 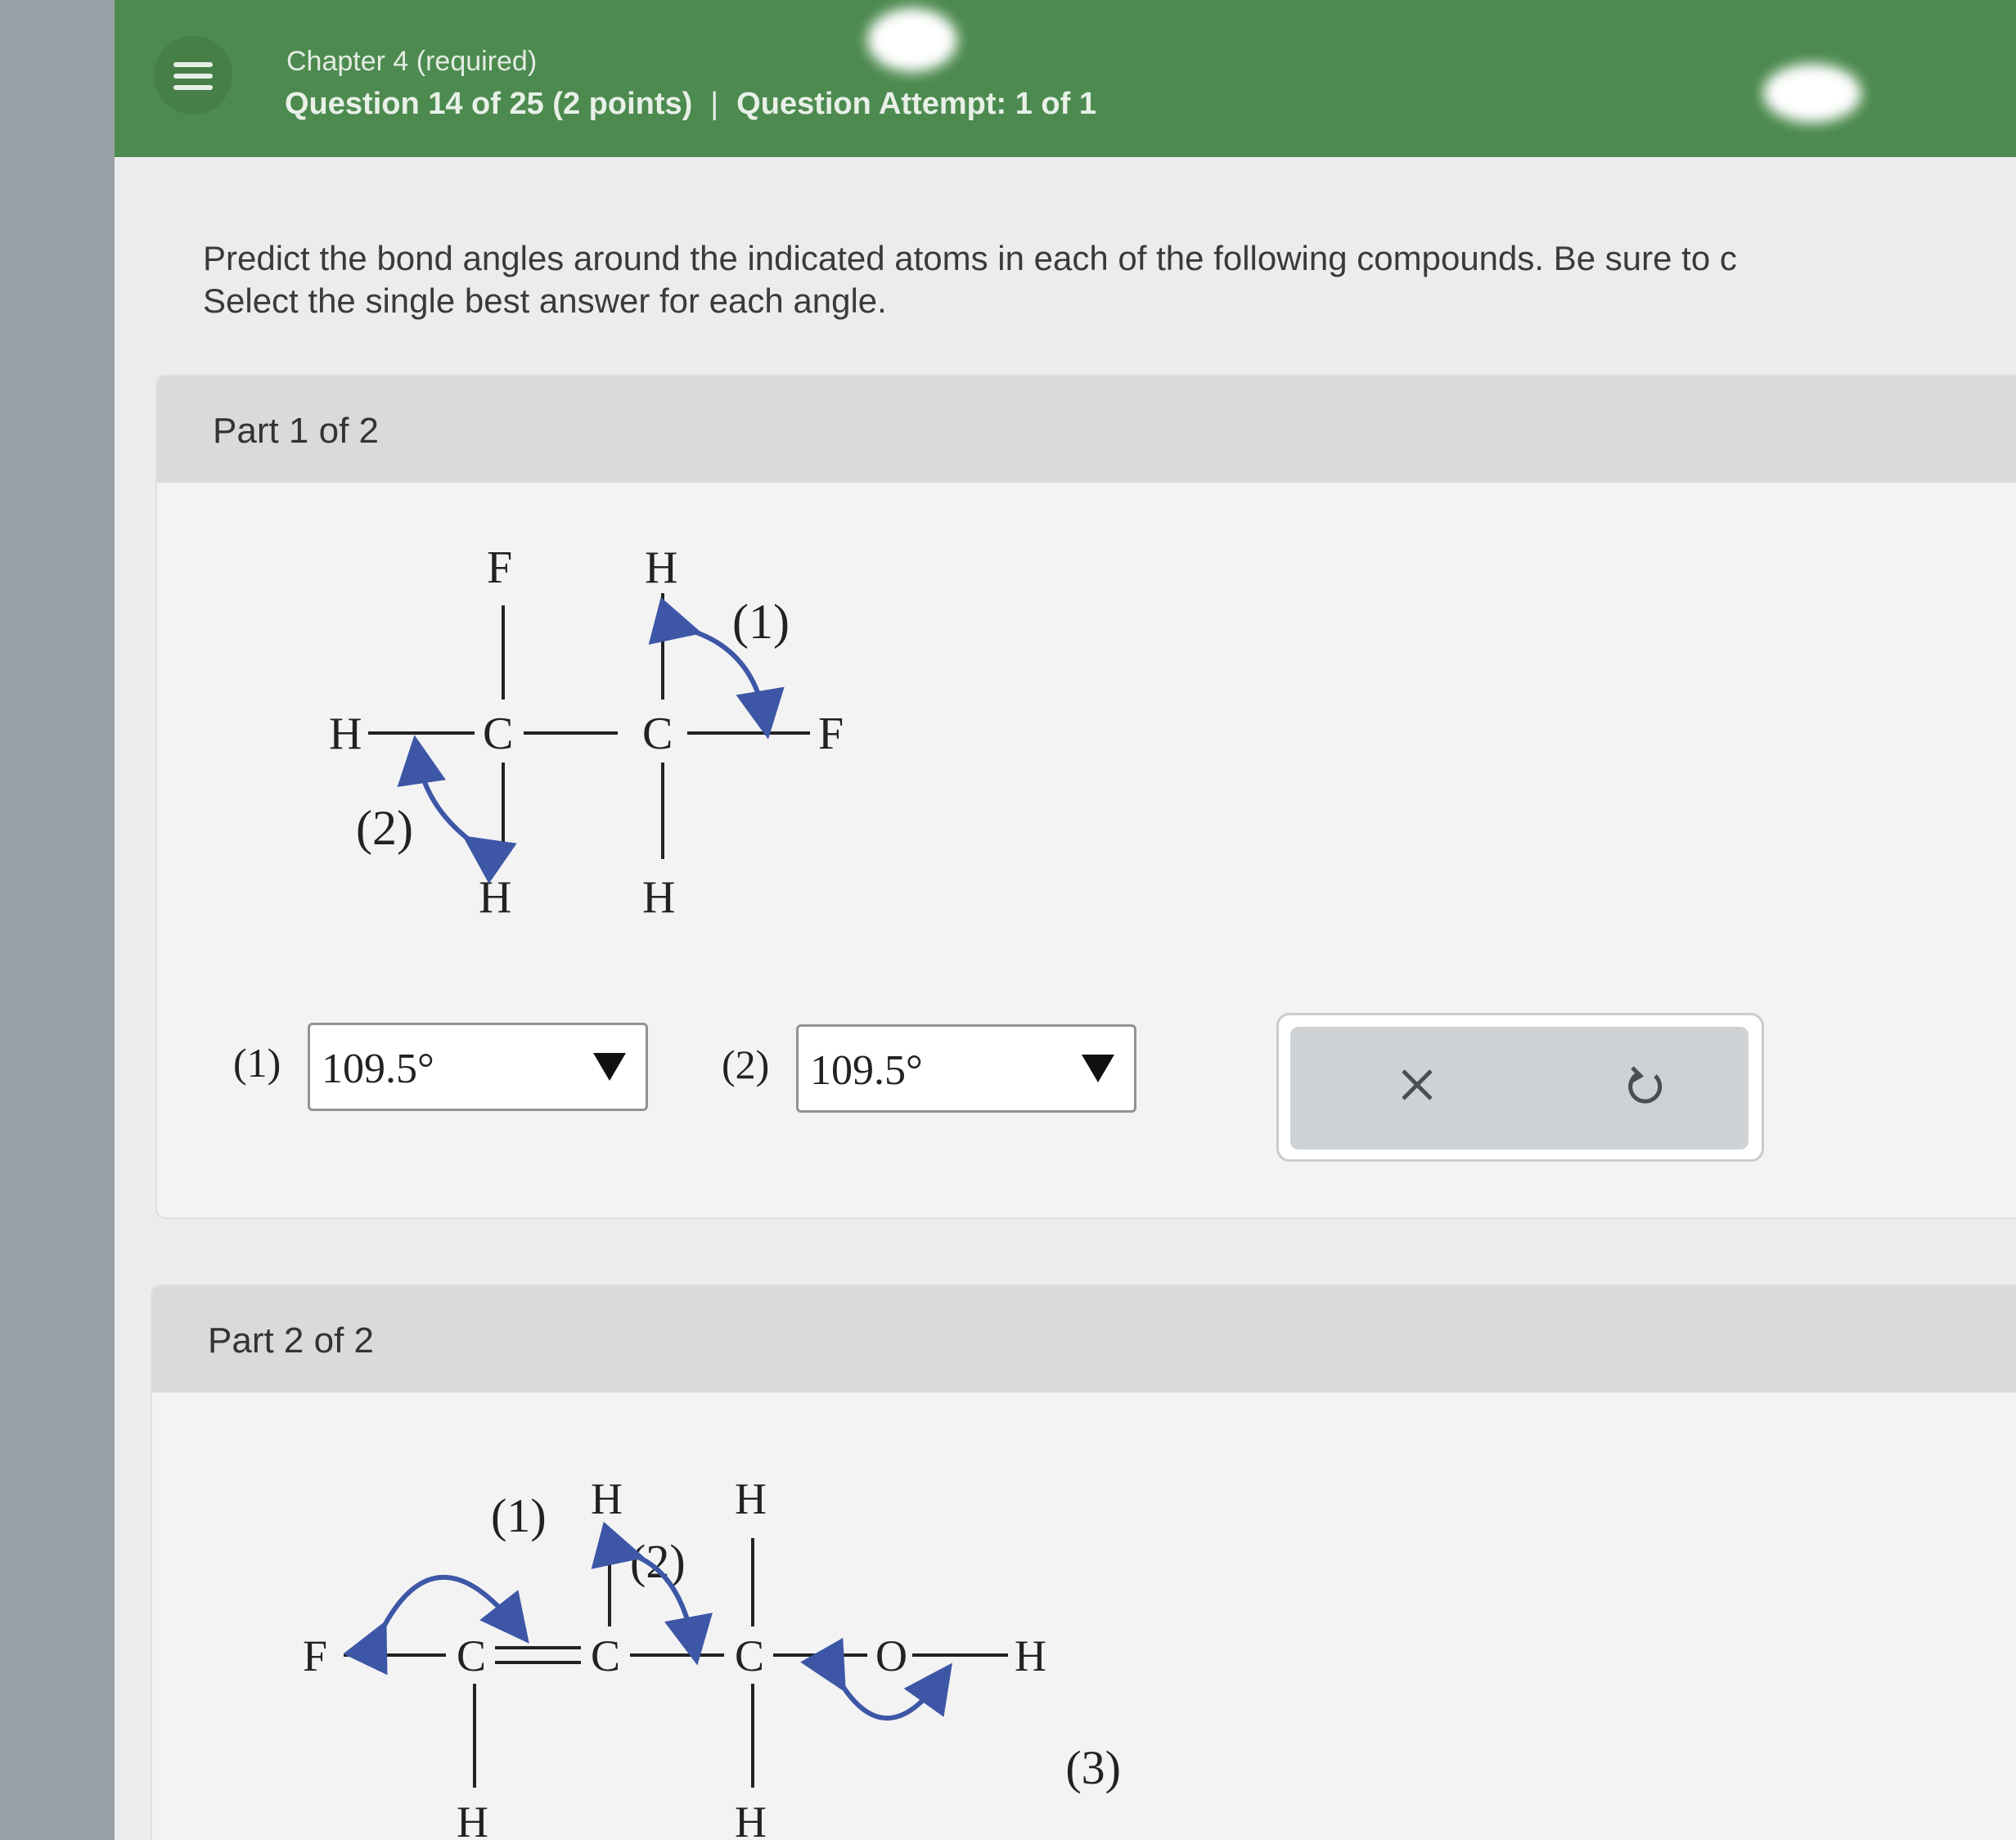 I want to click on part-1-header: Part 1 of 2, so click(x=1087, y=430).